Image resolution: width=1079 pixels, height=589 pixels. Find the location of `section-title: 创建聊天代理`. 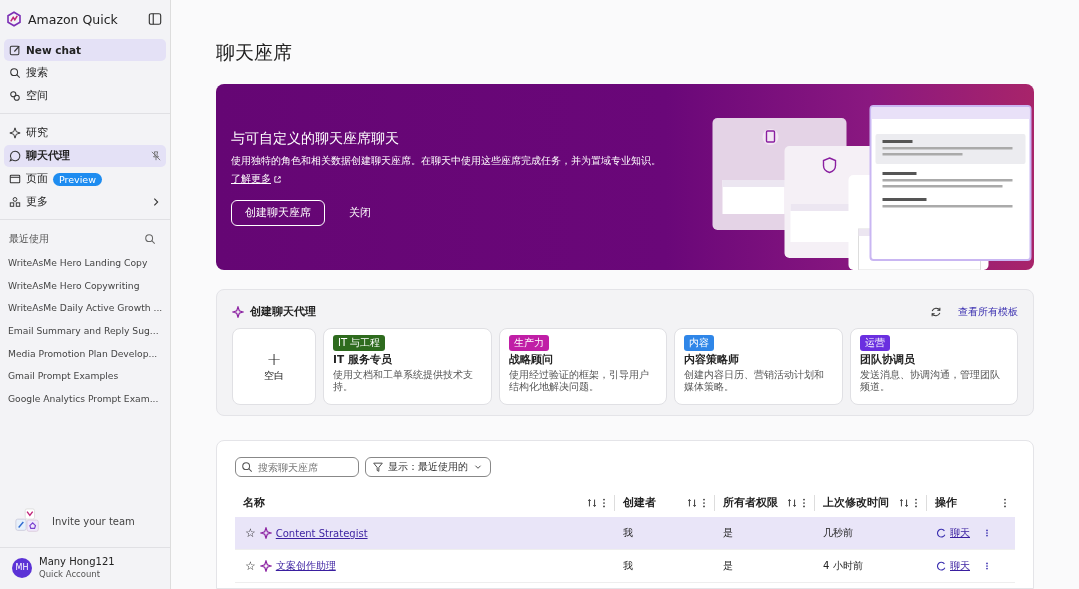

section-title: 创建聊天代理 is located at coordinates (283, 311).